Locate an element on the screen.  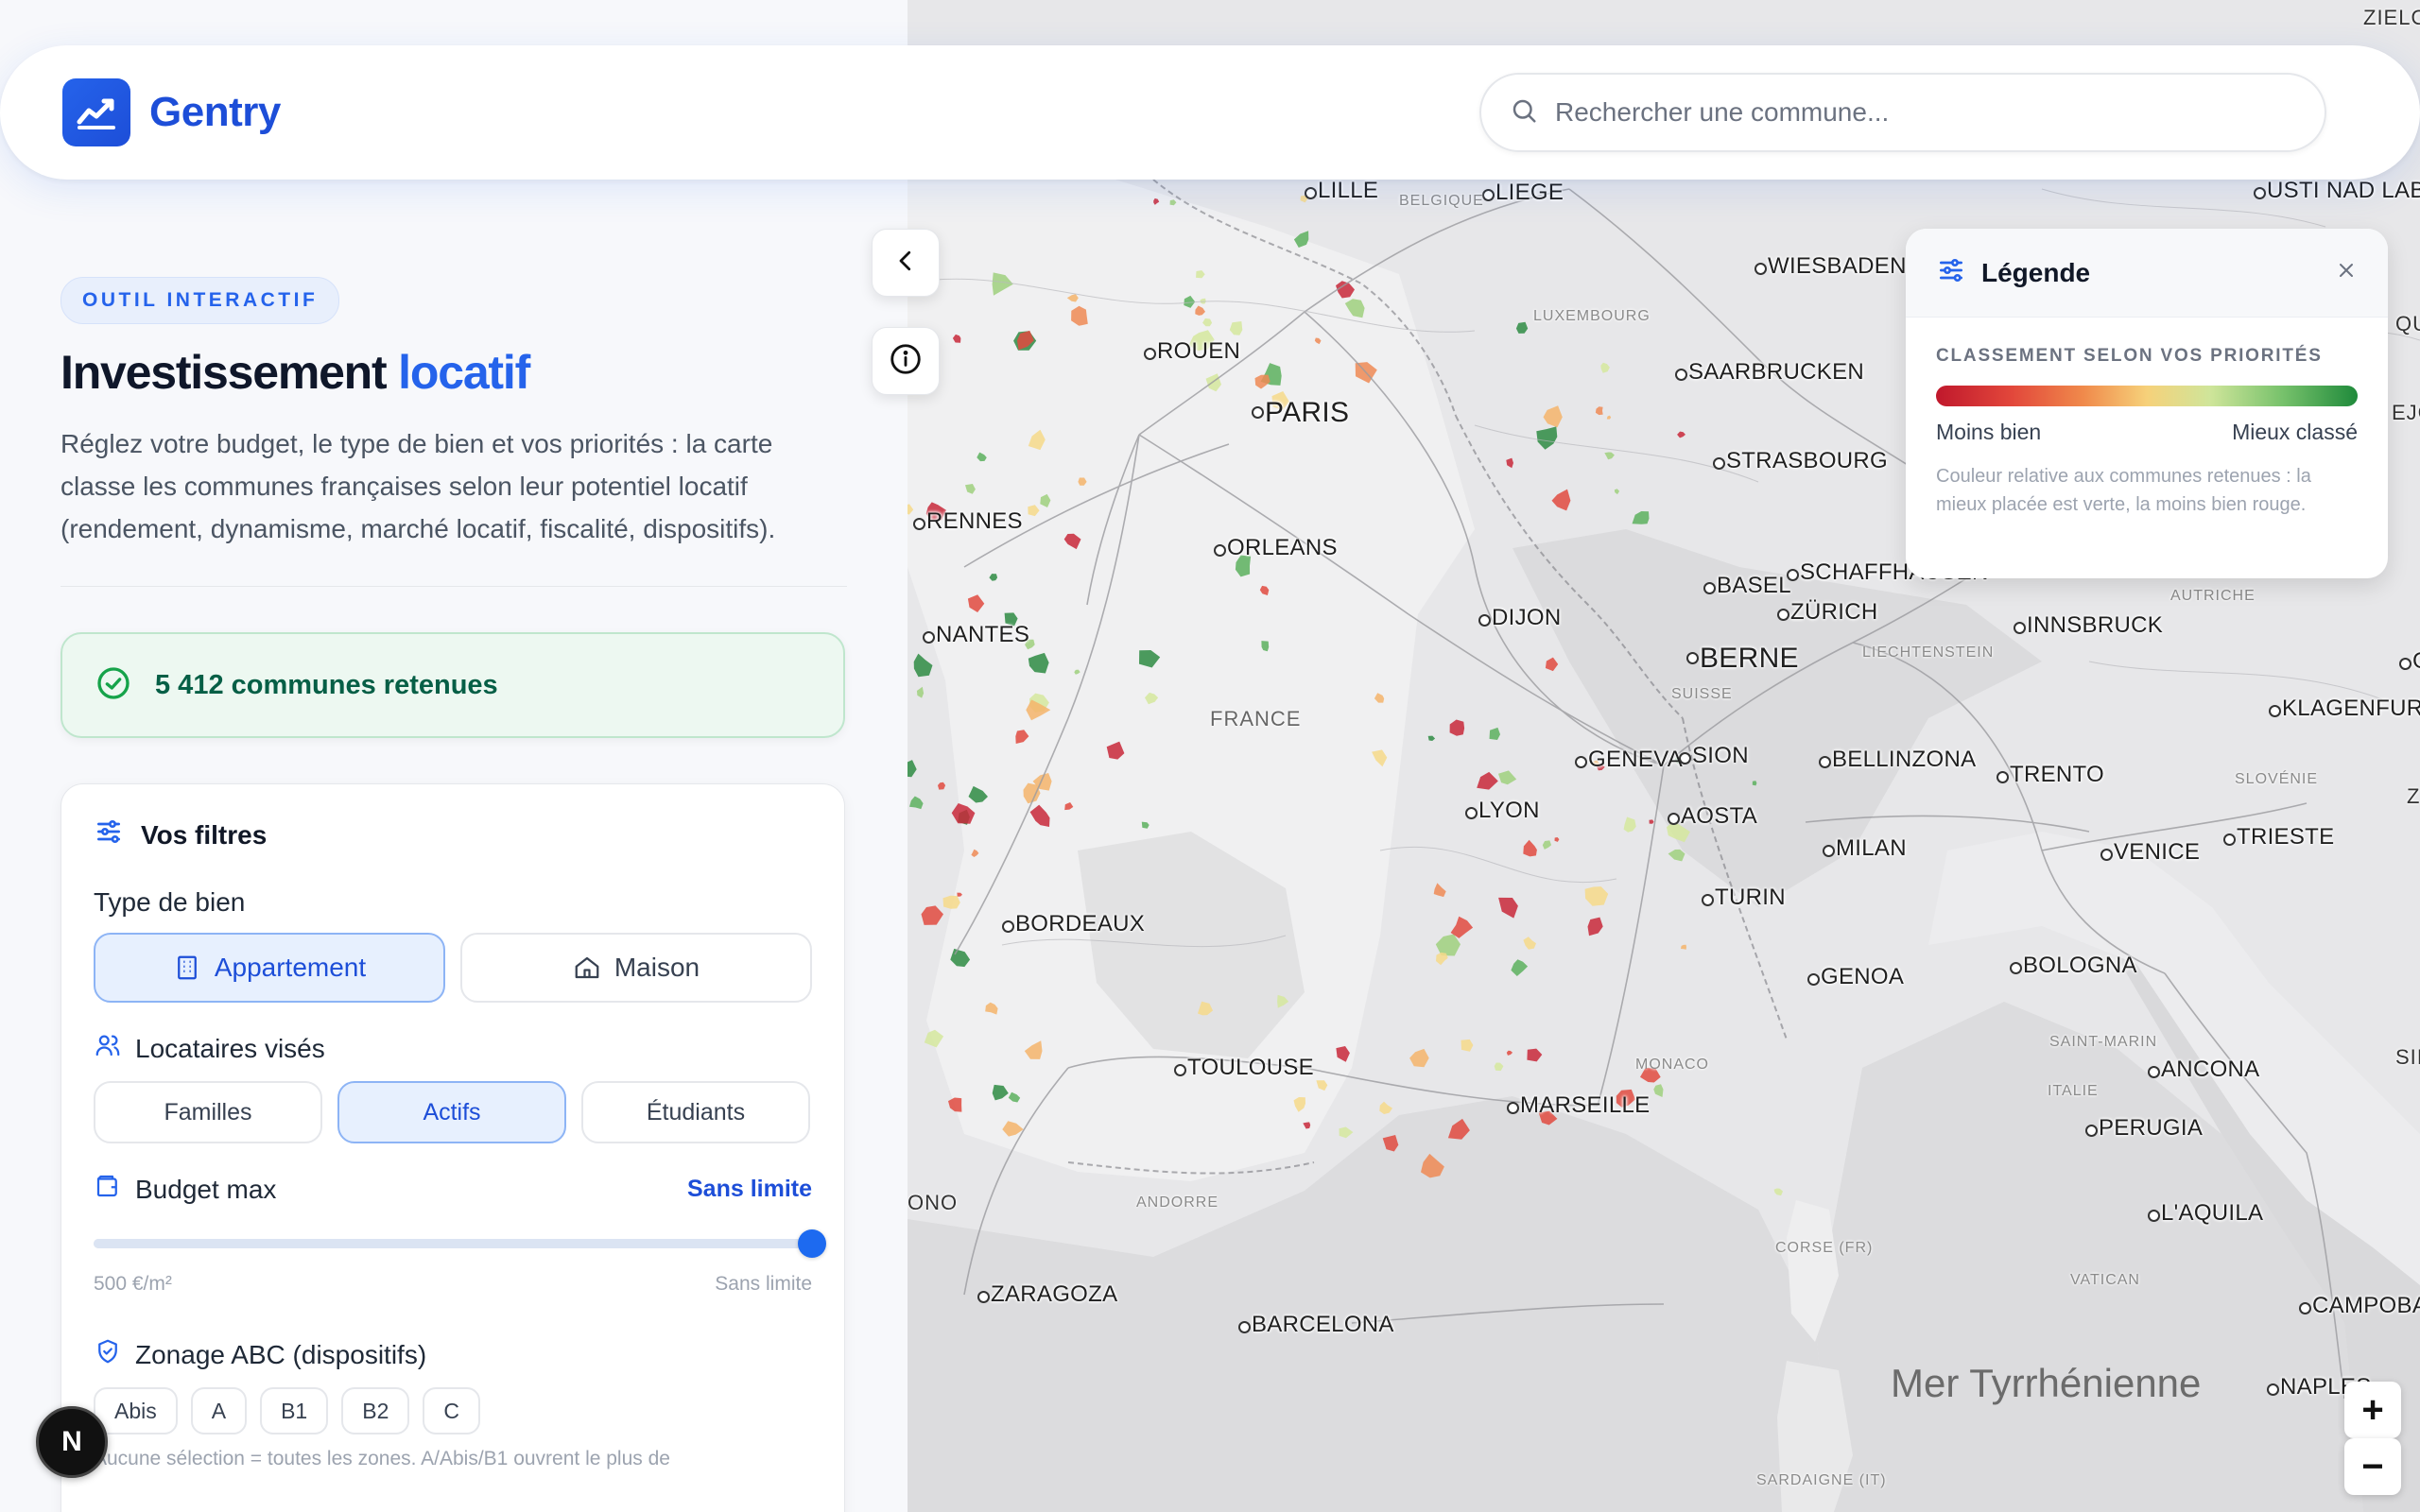
budget-slider is located at coordinates (460, 1243).